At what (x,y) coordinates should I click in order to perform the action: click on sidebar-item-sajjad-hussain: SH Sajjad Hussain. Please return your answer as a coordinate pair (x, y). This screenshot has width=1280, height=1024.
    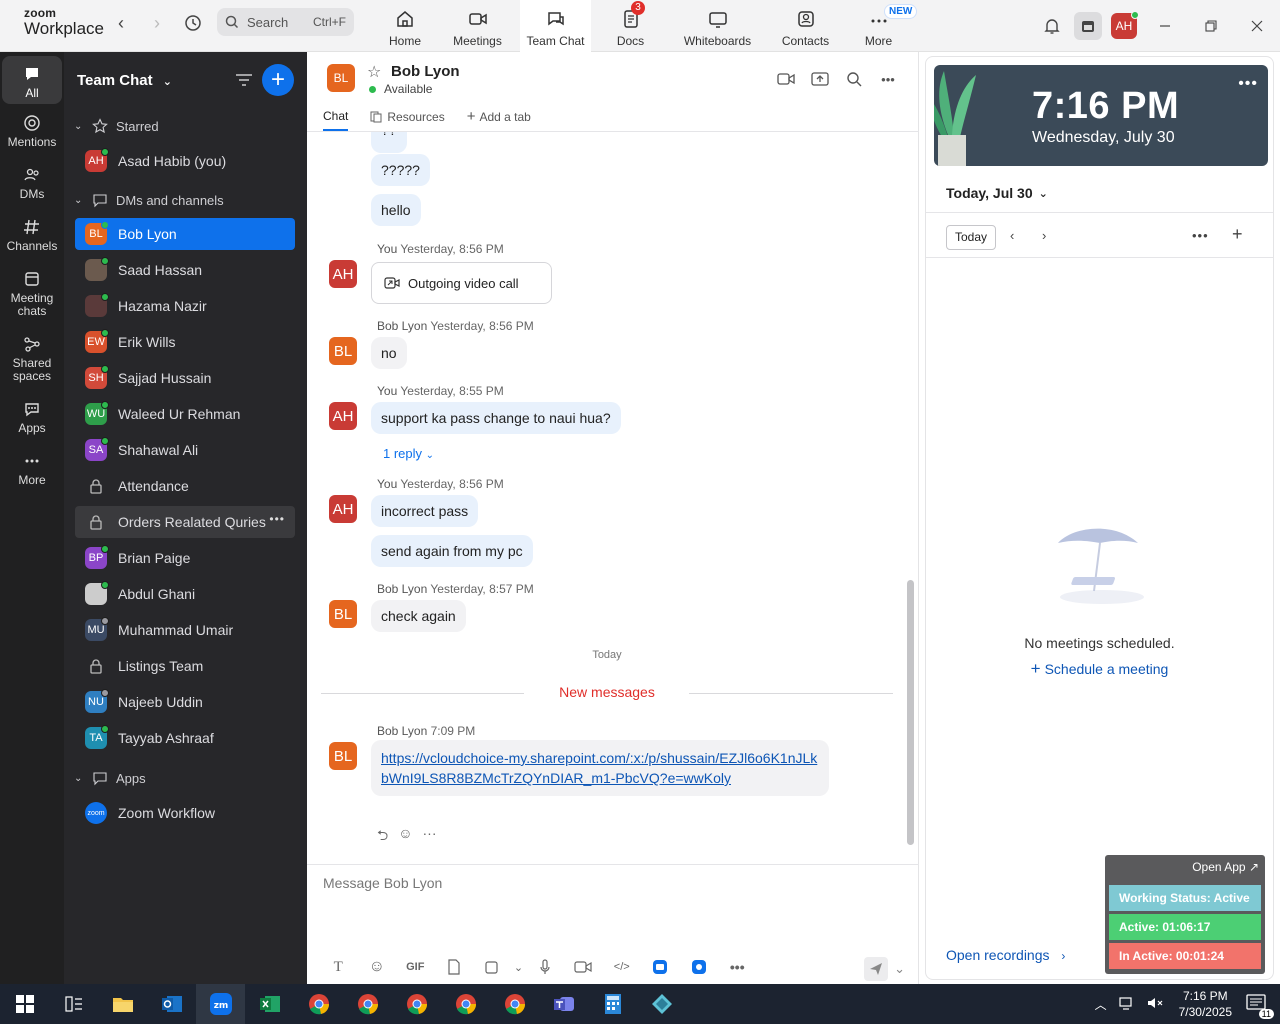
    Looking at the image, I should click on (185, 378).